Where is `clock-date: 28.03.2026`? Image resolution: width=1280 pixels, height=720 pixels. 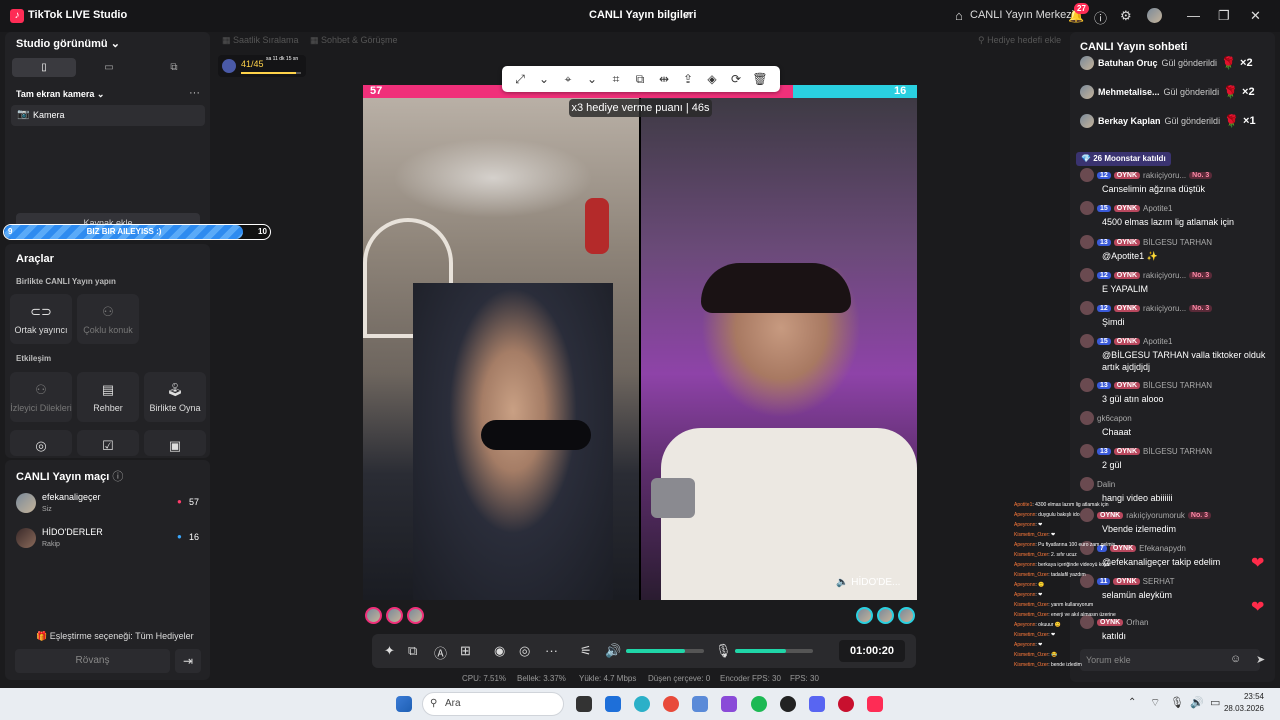 clock-date: 28.03.2026 is located at coordinates (1243, 708).